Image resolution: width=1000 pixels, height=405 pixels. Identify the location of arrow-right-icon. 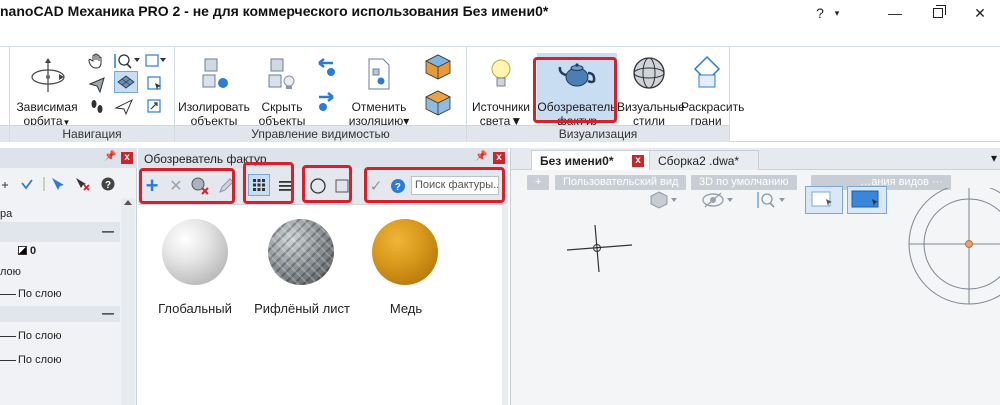
(327, 102).